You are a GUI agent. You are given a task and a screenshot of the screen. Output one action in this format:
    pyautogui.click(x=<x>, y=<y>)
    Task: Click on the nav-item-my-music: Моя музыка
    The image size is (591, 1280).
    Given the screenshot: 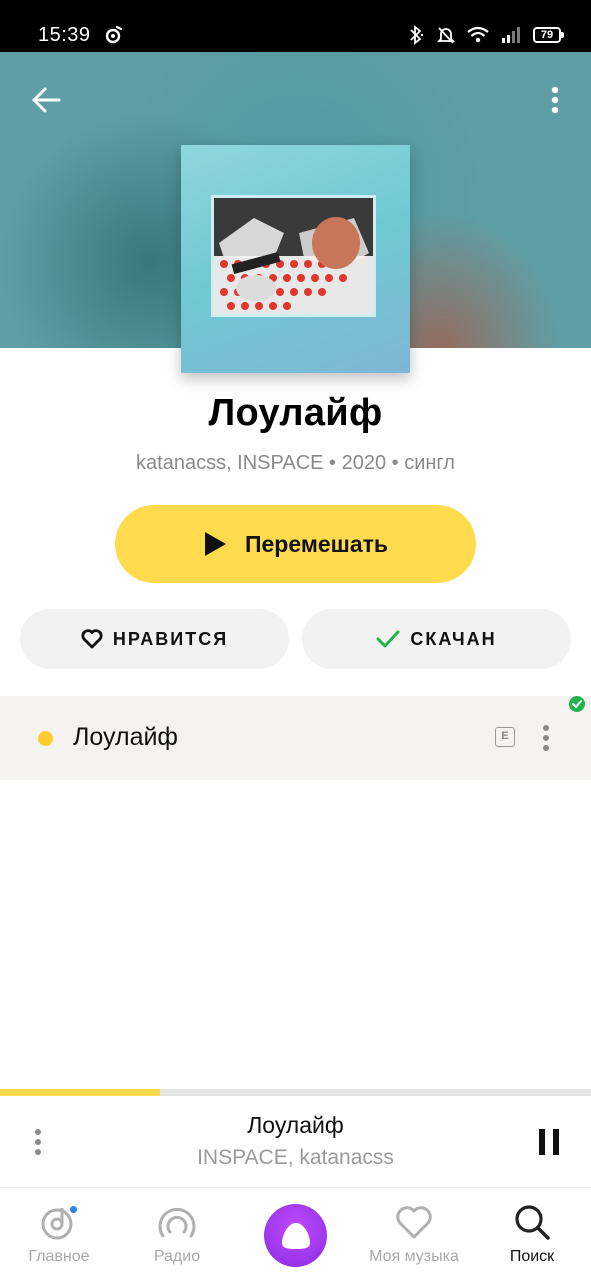 What is the action you would take?
    pyautogui.click(x=414, y=1234)
    